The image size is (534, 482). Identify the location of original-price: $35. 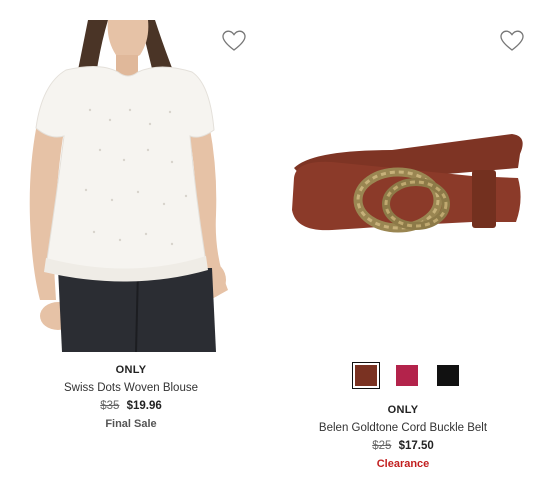
(110, 406).